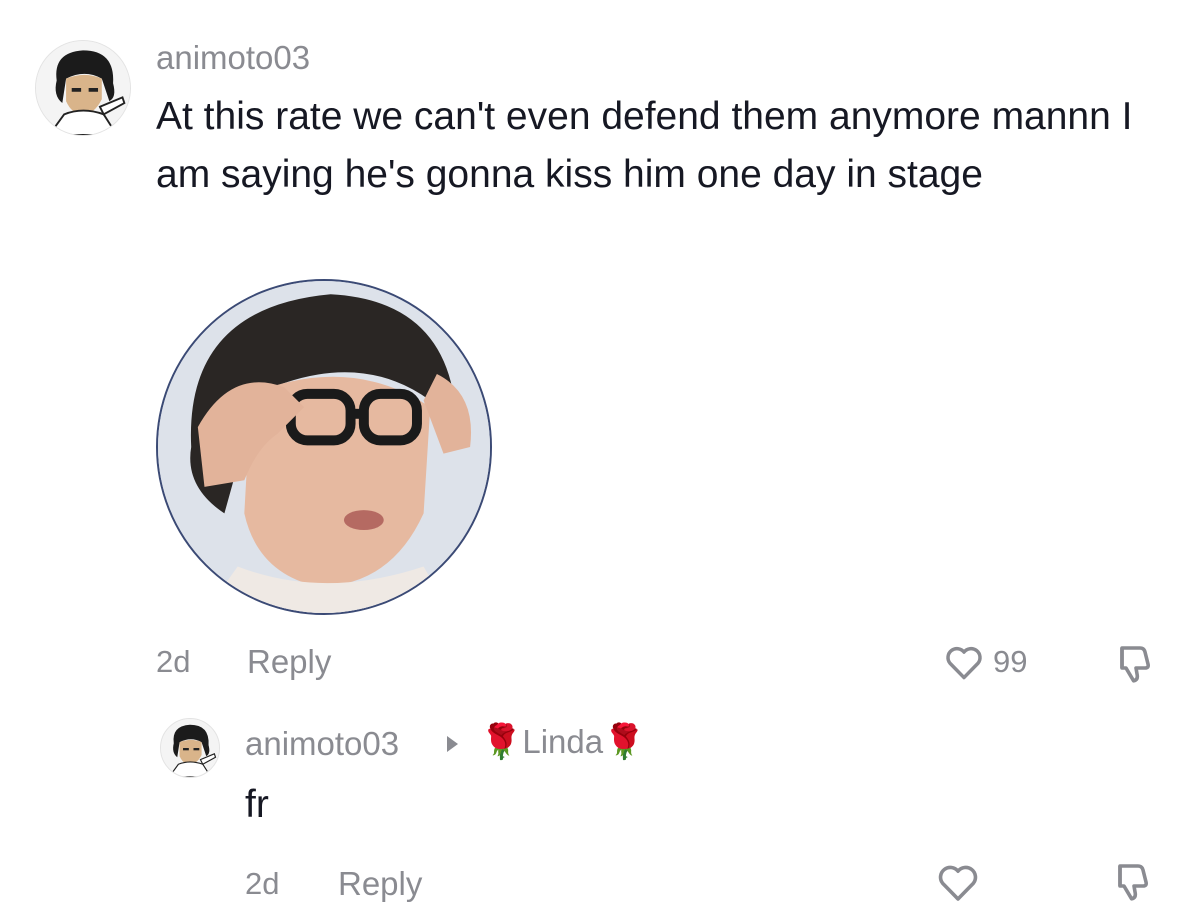  I want to click on comment-reply-button: Reply, so click(289, 662).